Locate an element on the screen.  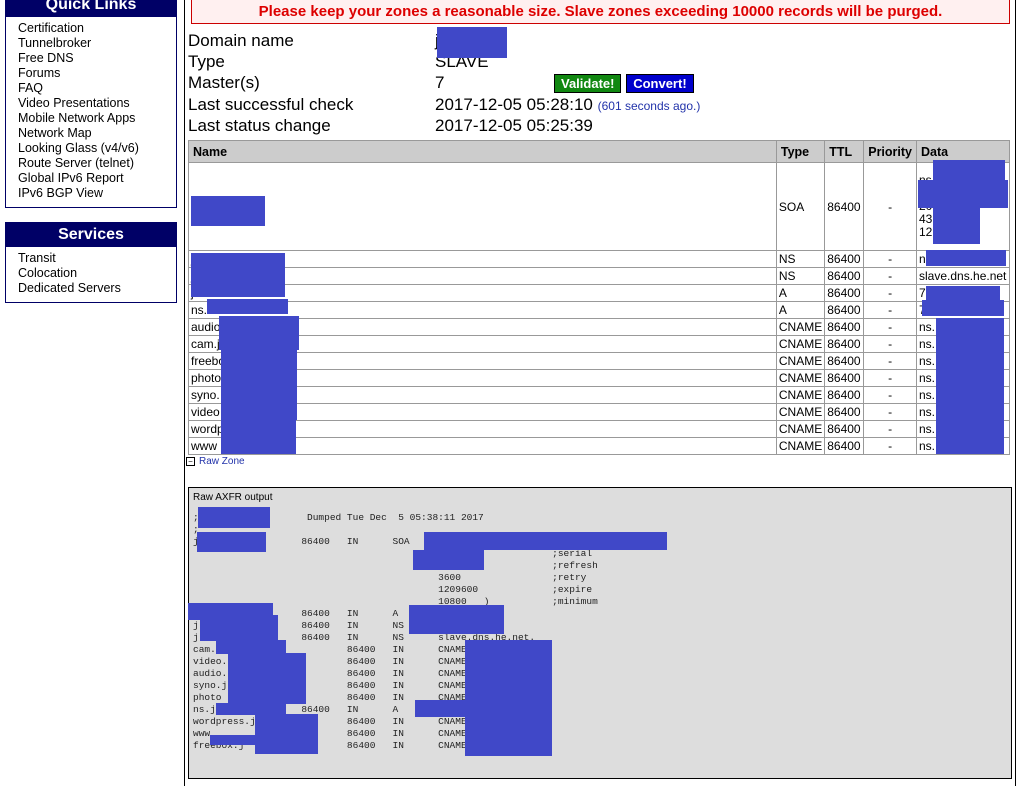
sidebar-link-free-dns: Free DNS is located at coordinates (46, 58).